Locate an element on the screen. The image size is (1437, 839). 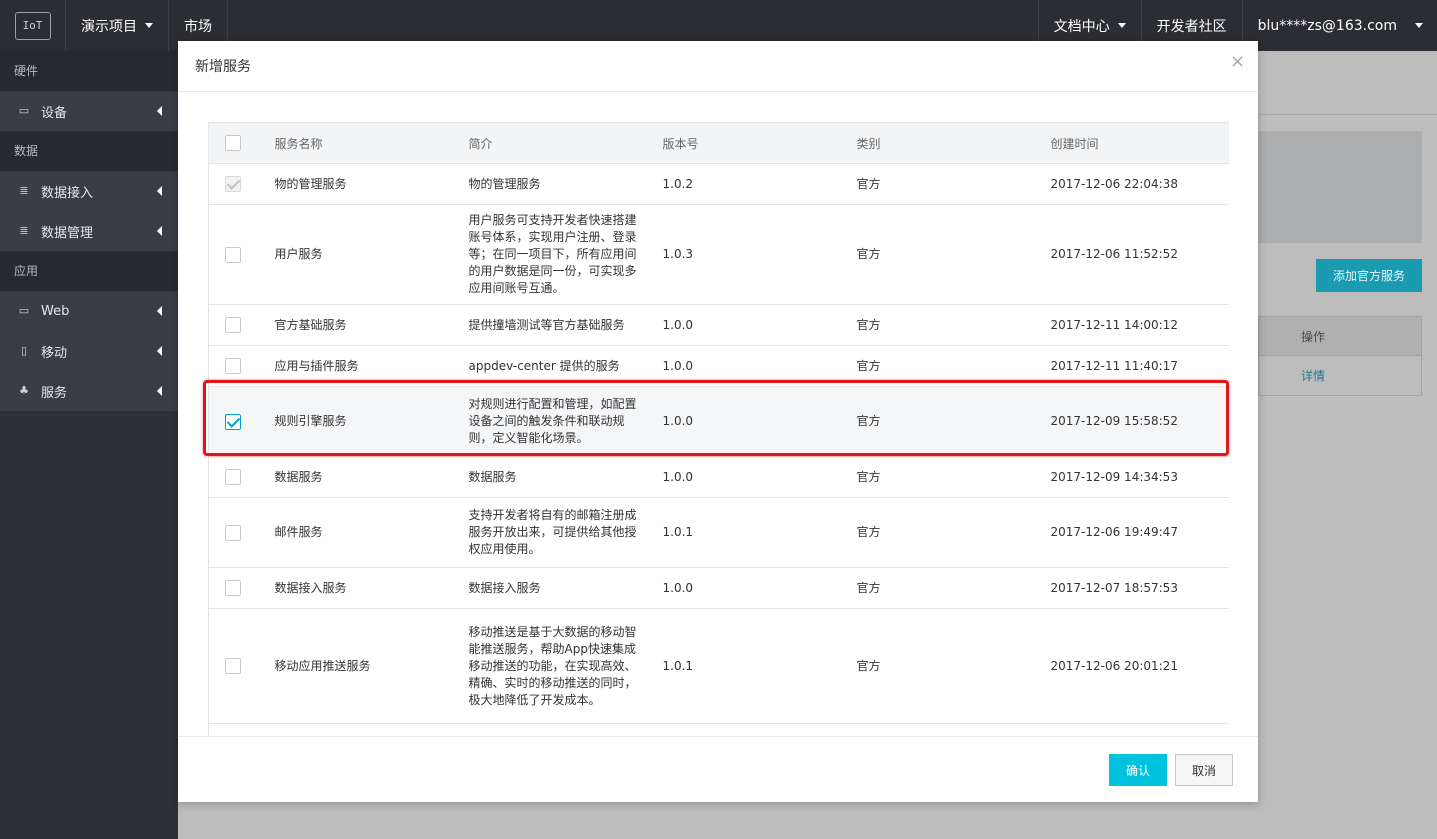
service-name: 邮件服务 is located at coordinates (371, 532).